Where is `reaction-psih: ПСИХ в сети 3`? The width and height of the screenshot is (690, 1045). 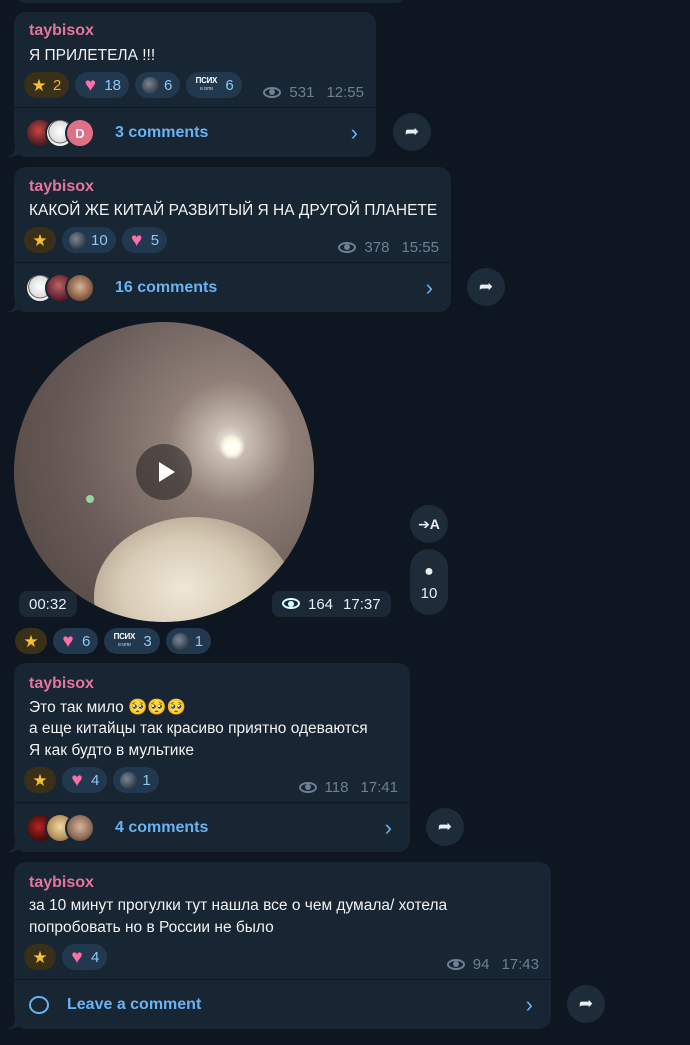 reaction-psih: ПСИХ в сети 3 is located at coordinates (132, 641).